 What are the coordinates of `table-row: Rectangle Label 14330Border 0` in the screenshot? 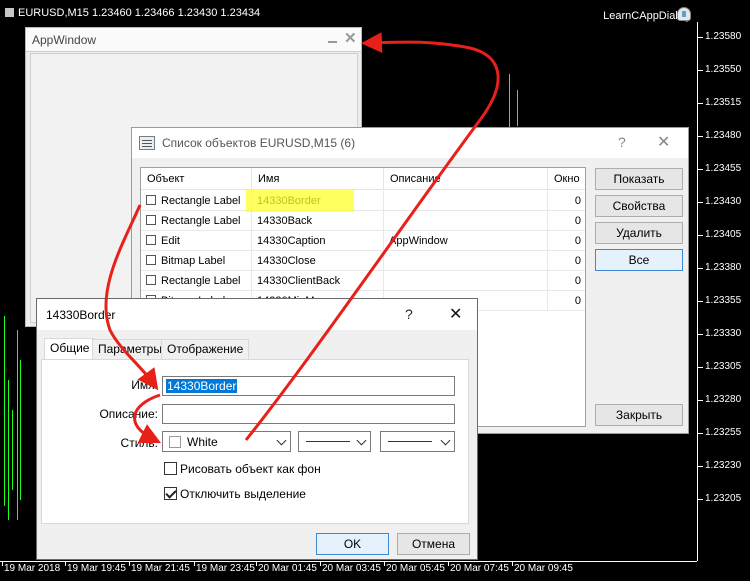 It's located at (363, 201).